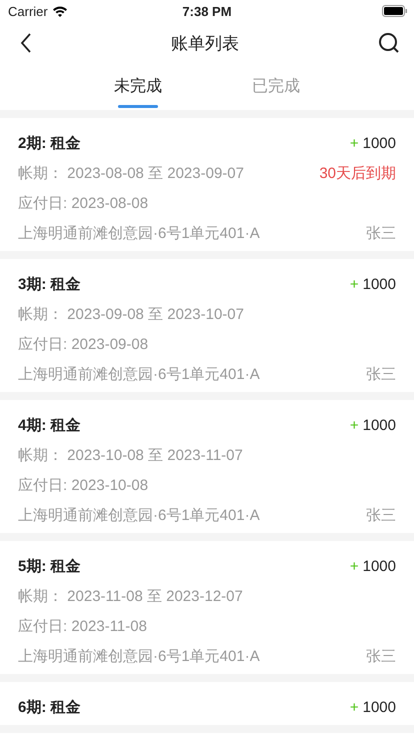 Image resolution: width=414 pixels, height=736 pixels. Describe the element at coordinates (28, 11) in the screenshot. I see `carrier-name: Carrier` at that location.